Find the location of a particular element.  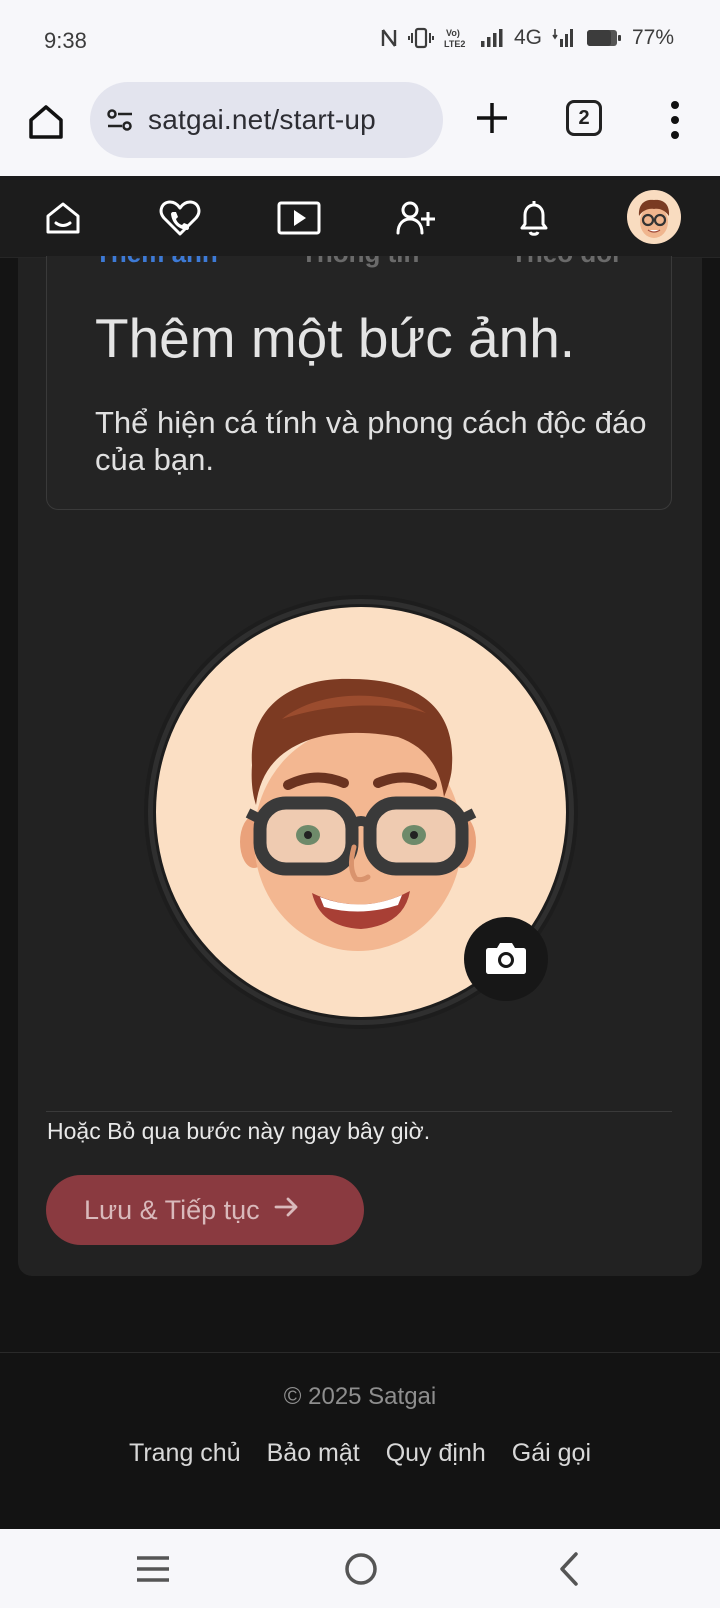

home-button-icon is located at coordinates (361, 1569).